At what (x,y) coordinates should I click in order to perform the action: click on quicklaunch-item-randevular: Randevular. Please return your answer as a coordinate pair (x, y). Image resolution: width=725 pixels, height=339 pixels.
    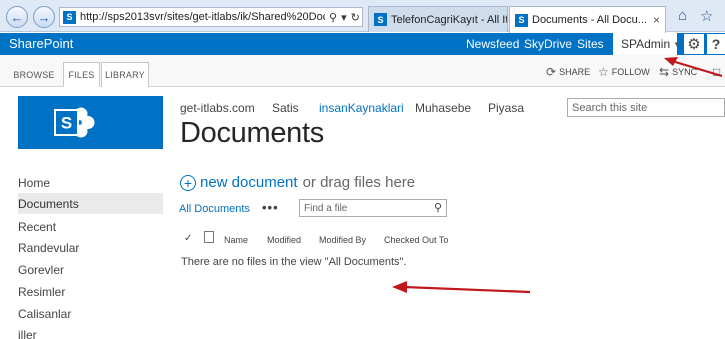
    Looking at the image, I should click on (90, 247).